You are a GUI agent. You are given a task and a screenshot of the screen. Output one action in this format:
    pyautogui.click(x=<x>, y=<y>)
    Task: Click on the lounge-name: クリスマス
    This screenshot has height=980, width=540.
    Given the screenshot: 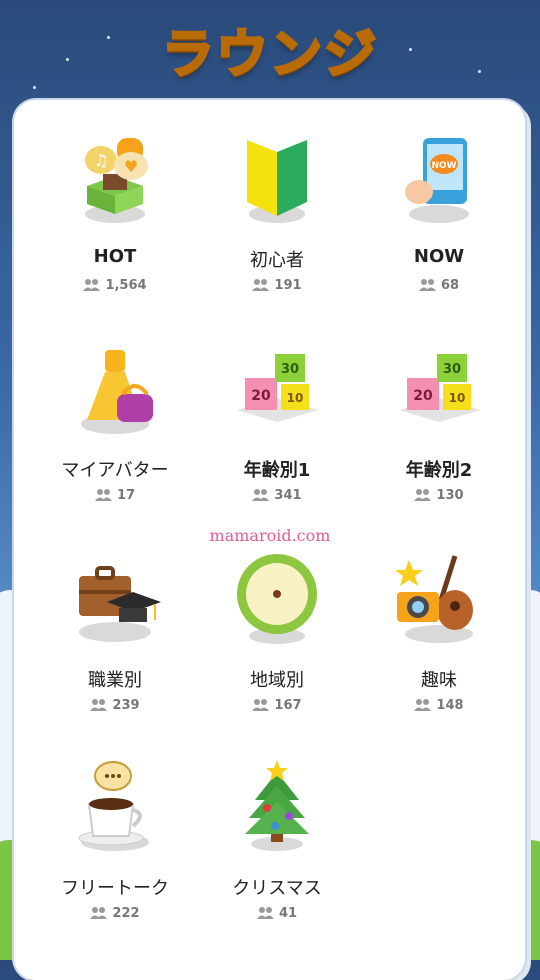 What is the action you would take?
    pyautogui.click(x=277, y=888)
    